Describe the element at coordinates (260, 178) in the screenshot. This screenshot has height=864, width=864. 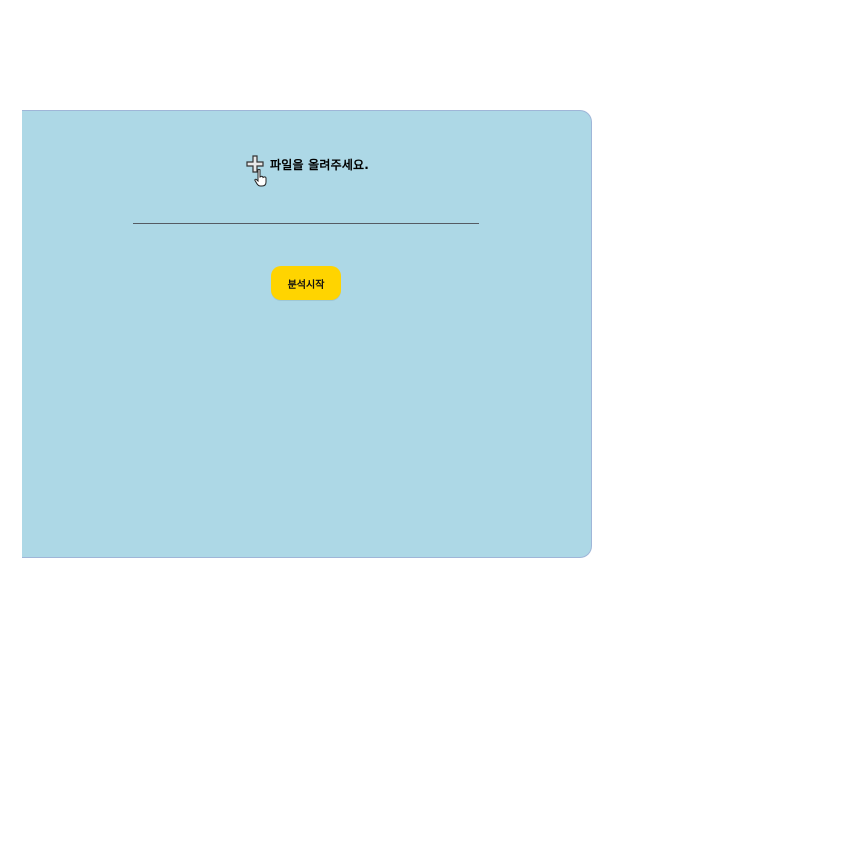
I see `hand-cursor-icon` at that location.